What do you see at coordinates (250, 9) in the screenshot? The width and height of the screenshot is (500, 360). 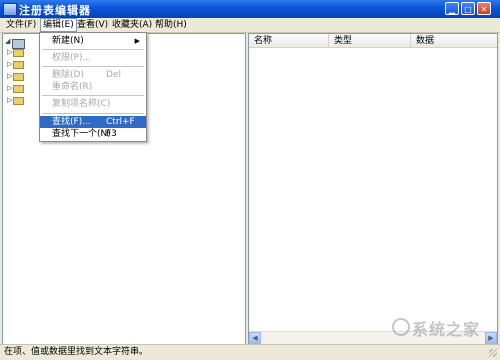 I see `title-bar: 注册表编辑器 ▁ □ ✕` at bounding box center [250, 9].